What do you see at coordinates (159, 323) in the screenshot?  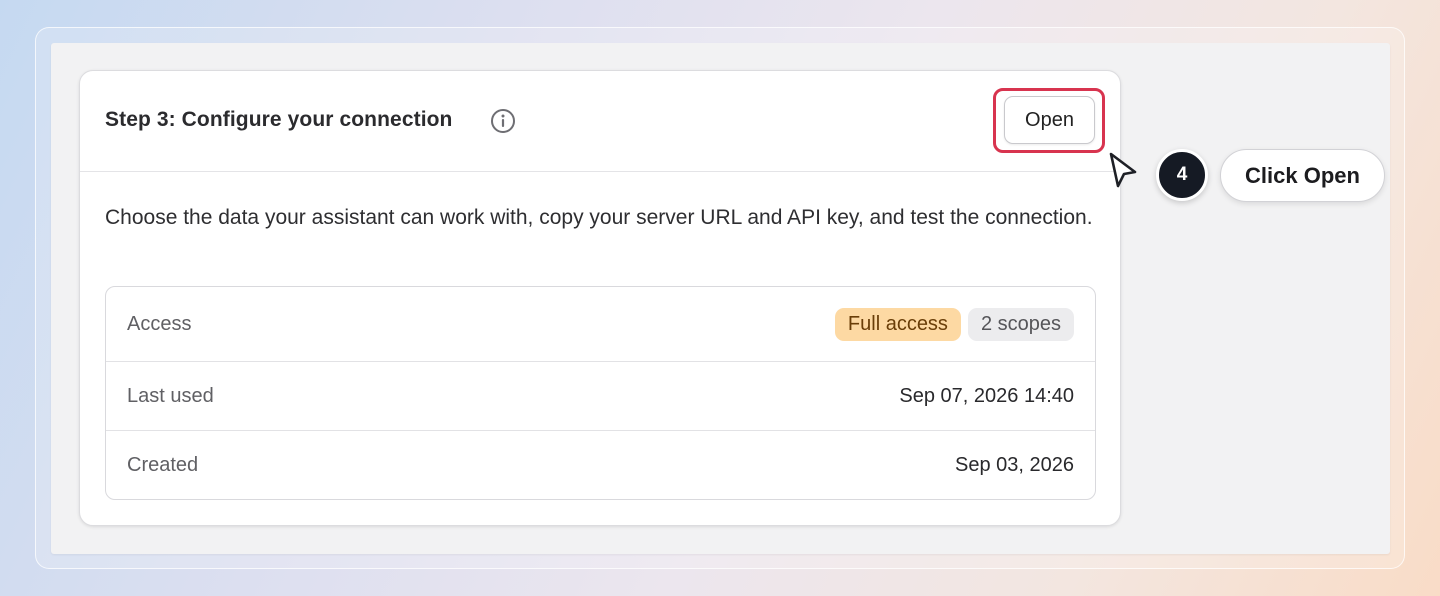 I see `access-label: Access` at bounding box center [159, 323].